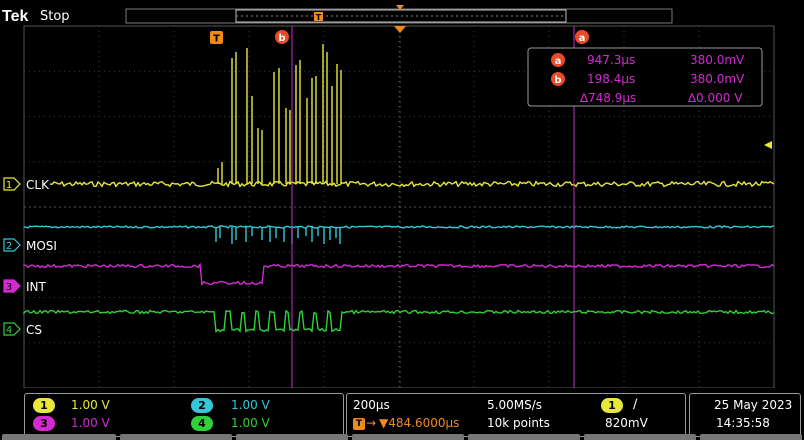 This screenshot has height=440, width=804. What do you see at coordinates (400, 29) in the screenshot?
I see `trigger-position-marker` at bounding box center [400, 29].